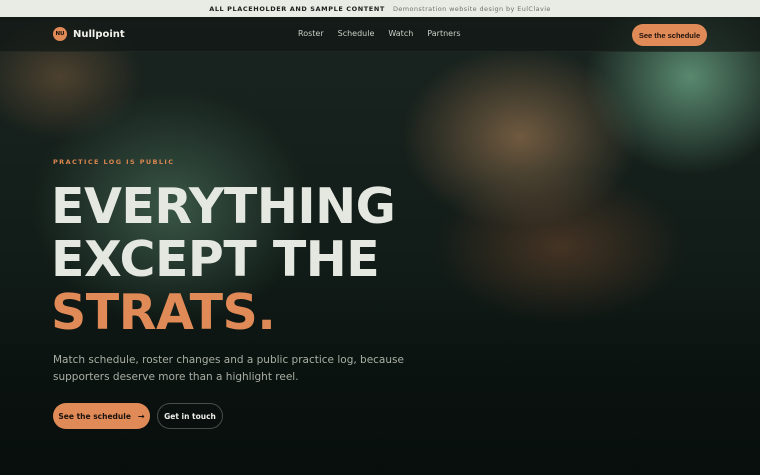  What do you see at coordinates (356, 33) in the screenshot?
I see `nav-link-schedule: Schedule` at bounding box center [356, 33].